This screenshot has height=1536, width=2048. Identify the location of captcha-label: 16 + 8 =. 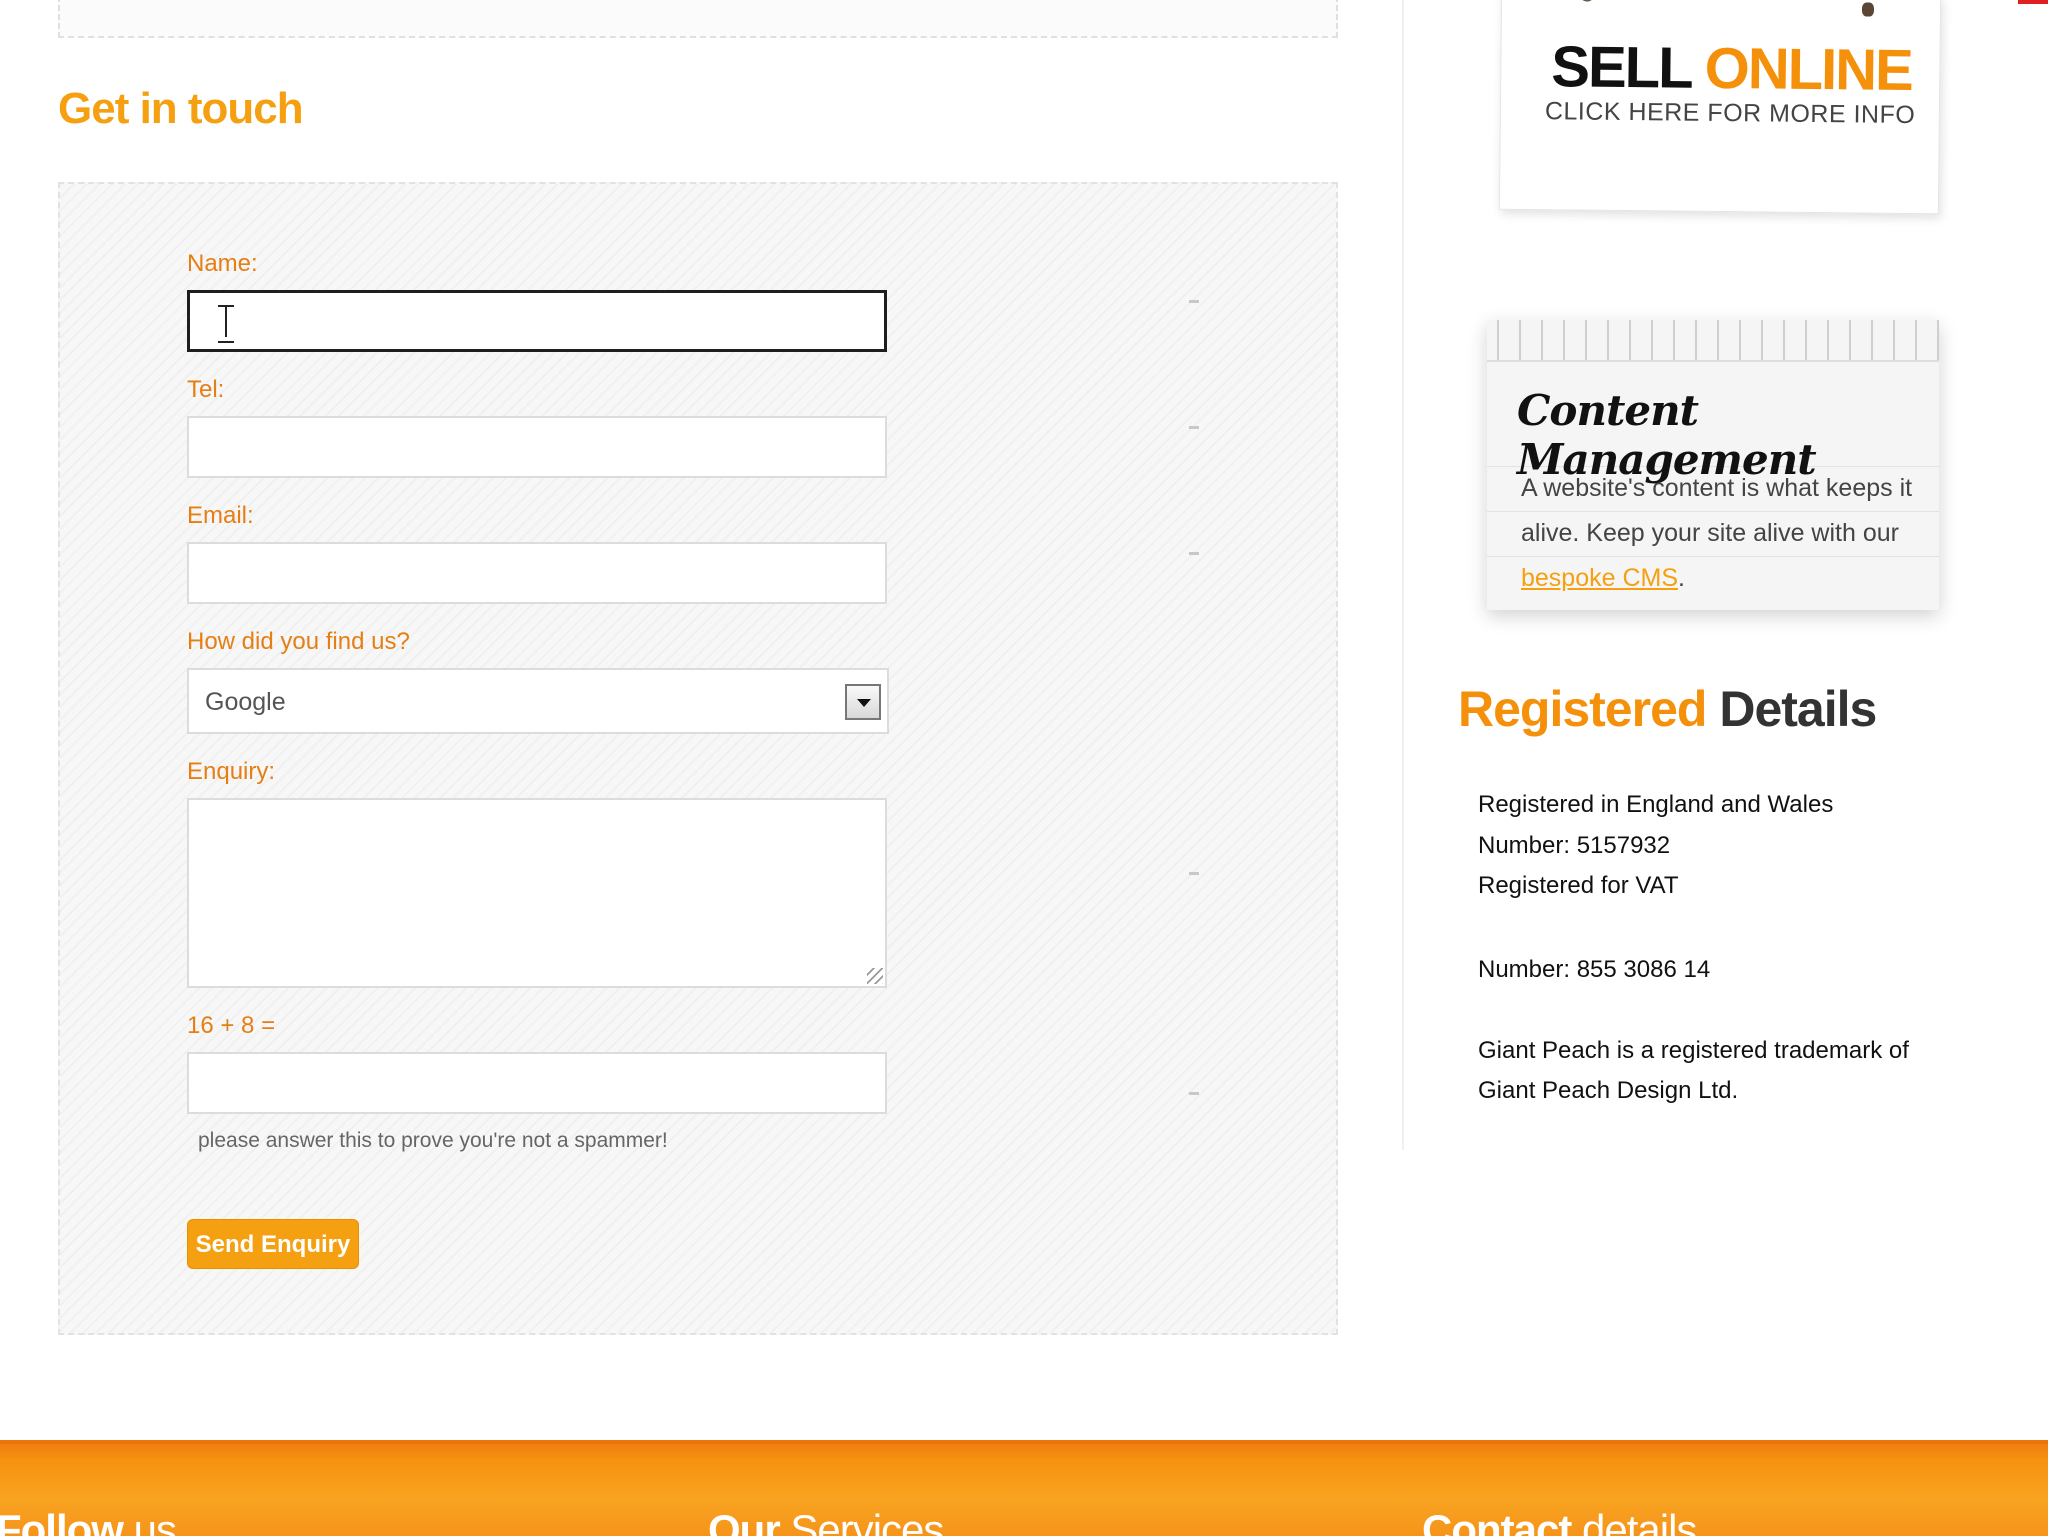
(231, 1025).